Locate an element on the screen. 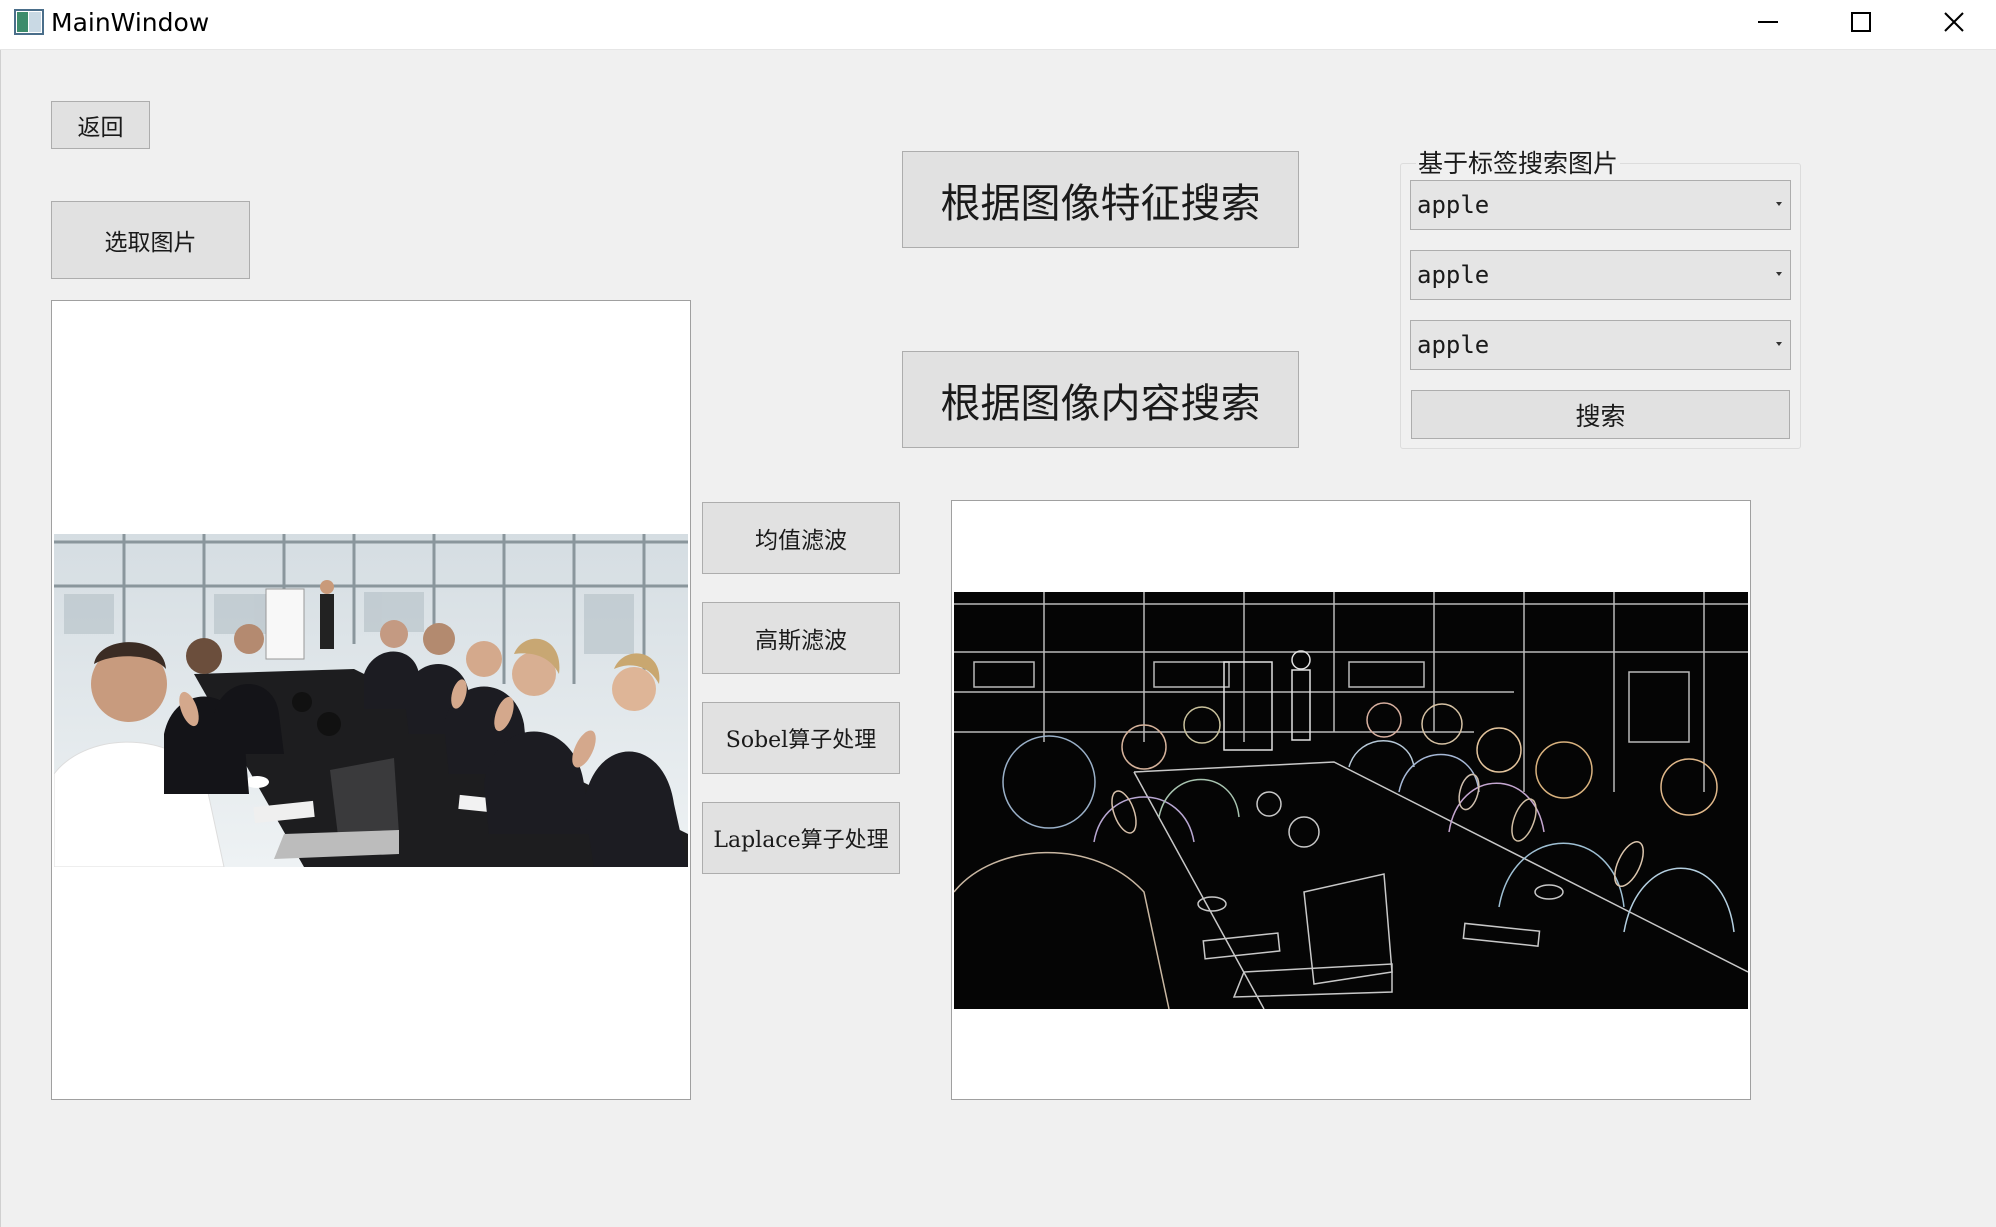 The image size is (1996, 1227). original-image is located at coordinates (371, 700).